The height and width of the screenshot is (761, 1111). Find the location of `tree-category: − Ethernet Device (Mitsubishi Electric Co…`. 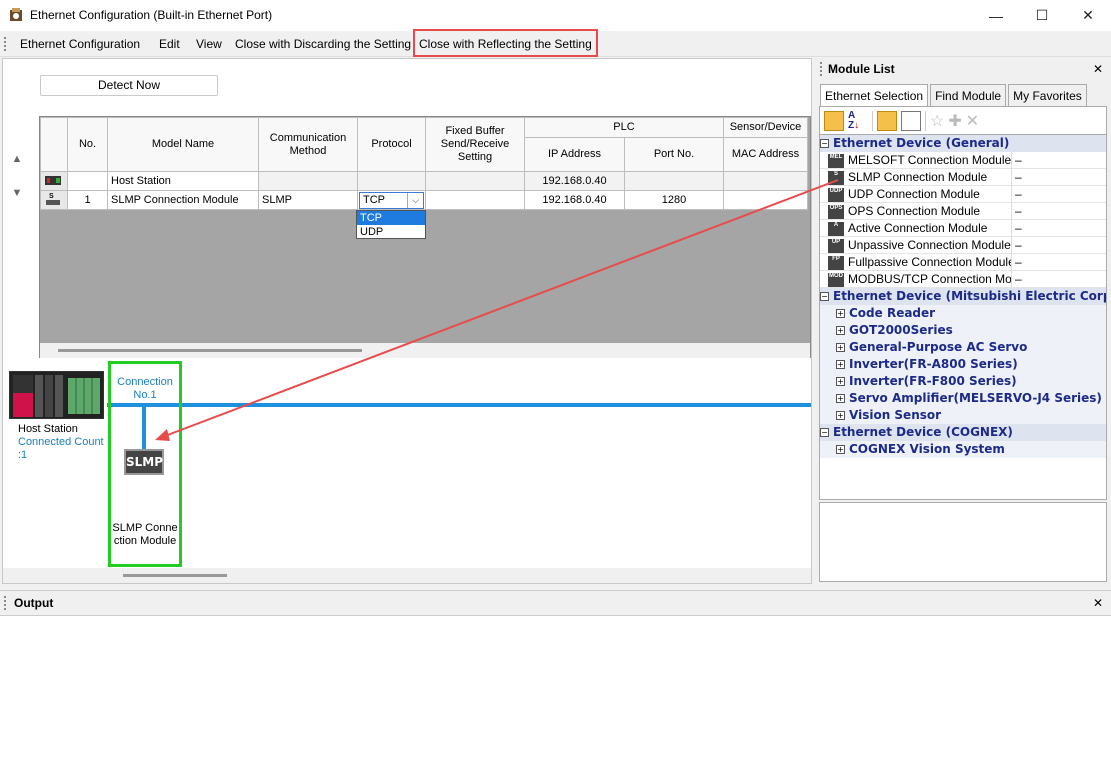

tree-category: − Ethernet Device (Mitsubishi Electric Co… is located at coordinates (963, 296).